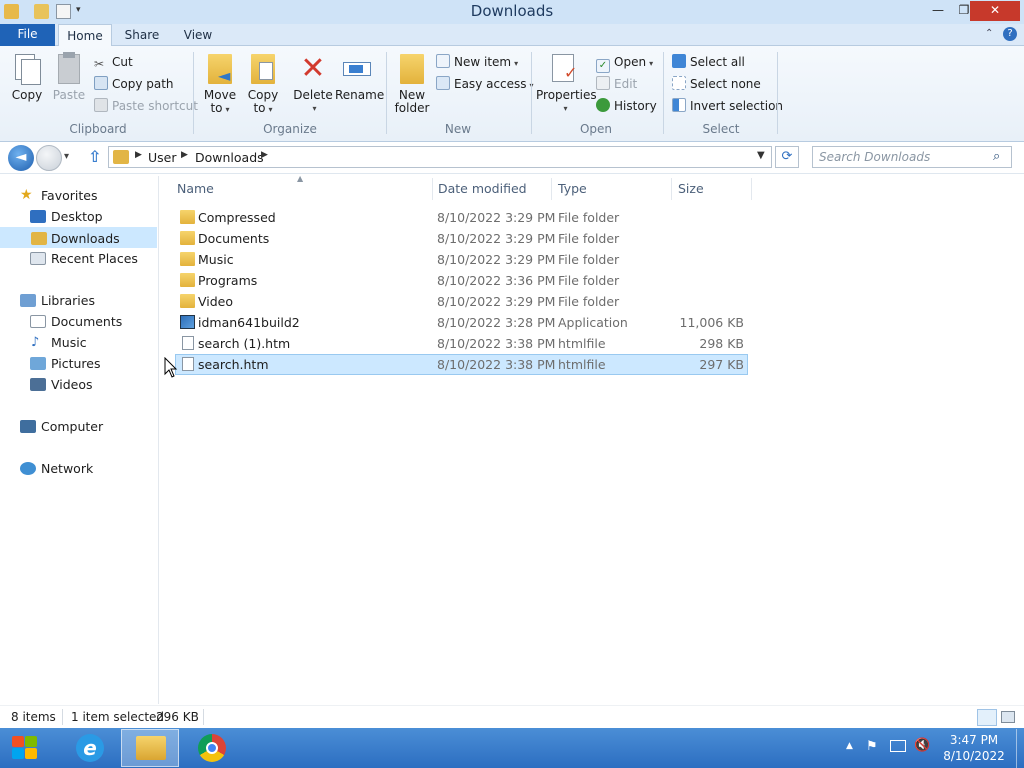 The width and height of the screenshot is (1024, 768). What do you see at coordinates (263, 84) in the screenshot?
I see `copy-to-button: Copy to ▾` at bounding box center [263, 84].